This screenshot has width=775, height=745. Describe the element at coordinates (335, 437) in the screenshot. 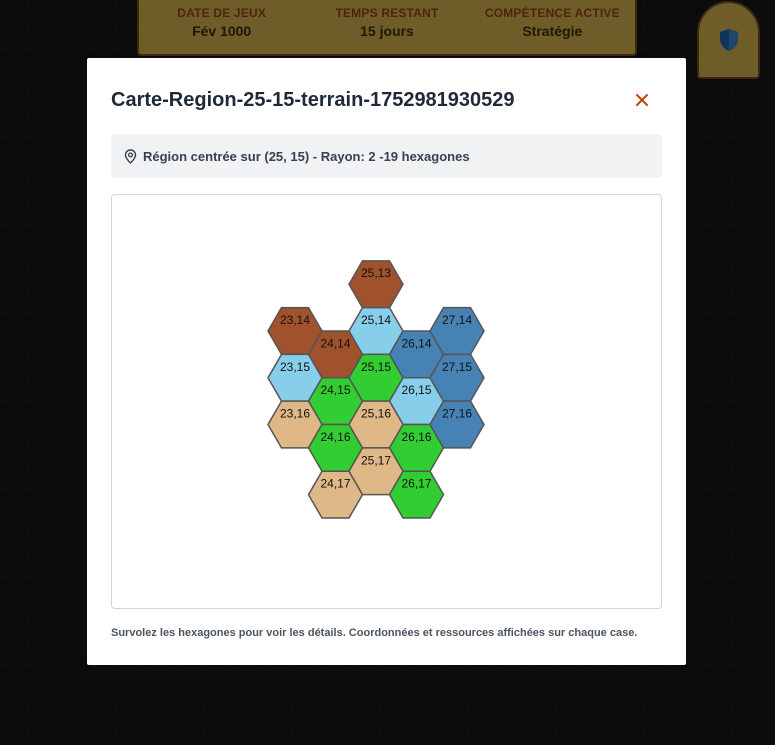

I see `hex-coord-label: 24,16` at that location.